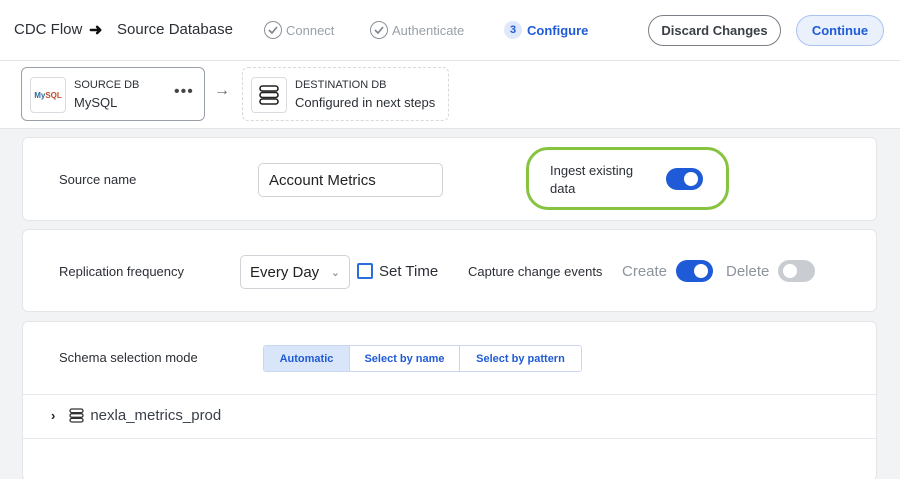  Describe the element at coordinates (122, 271) in the screenshot. I see `replication-frequency-label: Replication frequency` at that location.